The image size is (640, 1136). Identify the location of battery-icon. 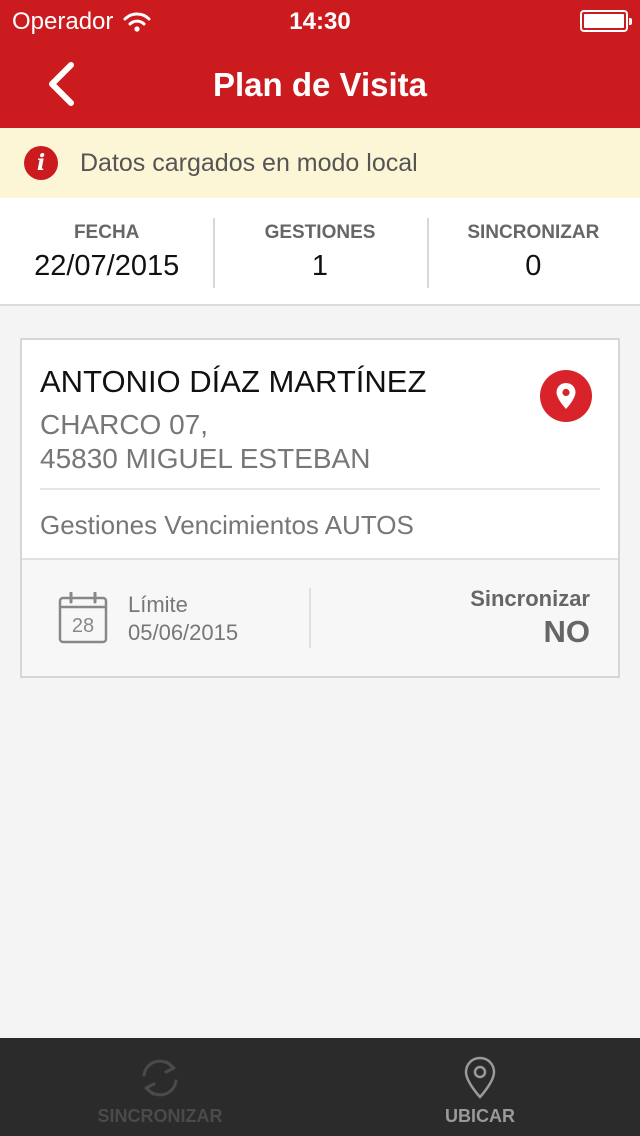
(606, 21).